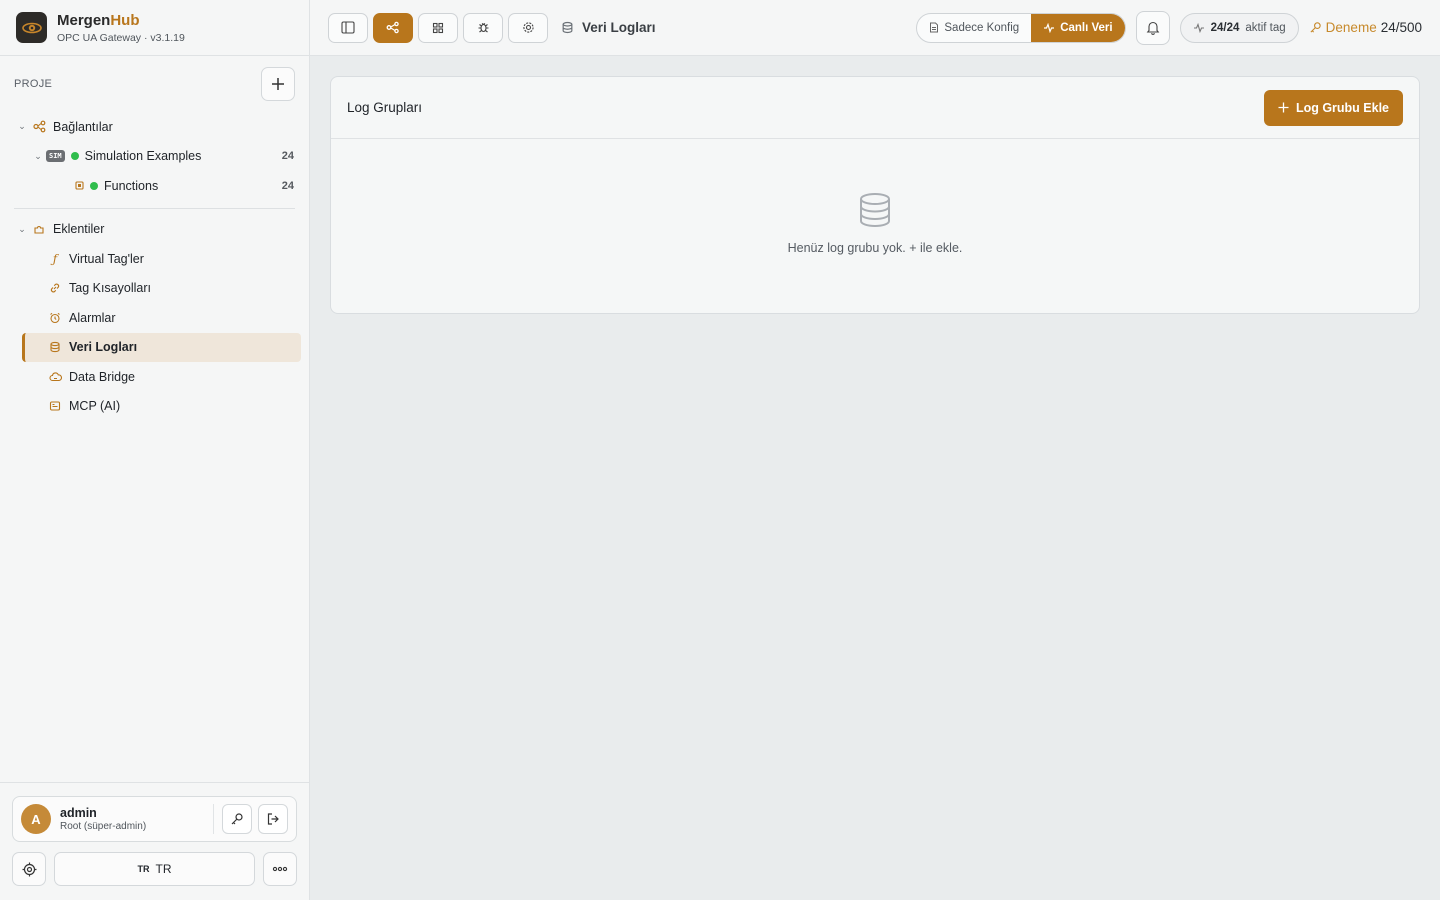  What do you see at coordinates (1333, 107) in the screenshot?
I see `add-log-group-button: Log Grubu Ekle` at bounding box center [1333, 107].